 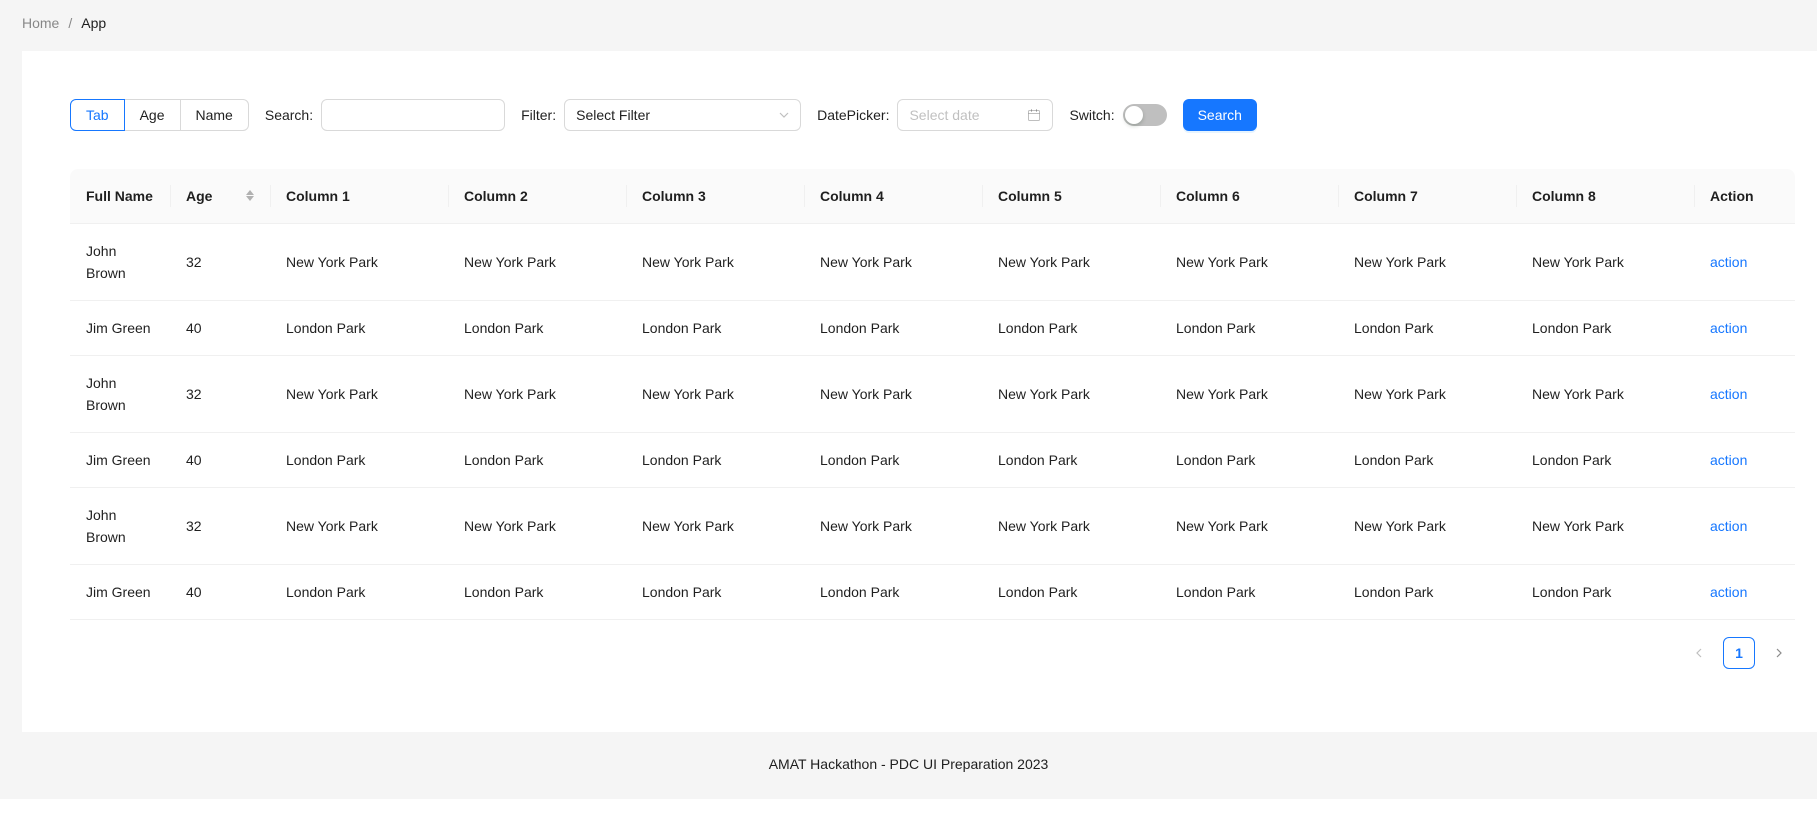 What do you see at coordinates (40, 23) in the screenshot?
I see `breadcrumb-home: Home` at bounding box center [40, 23].